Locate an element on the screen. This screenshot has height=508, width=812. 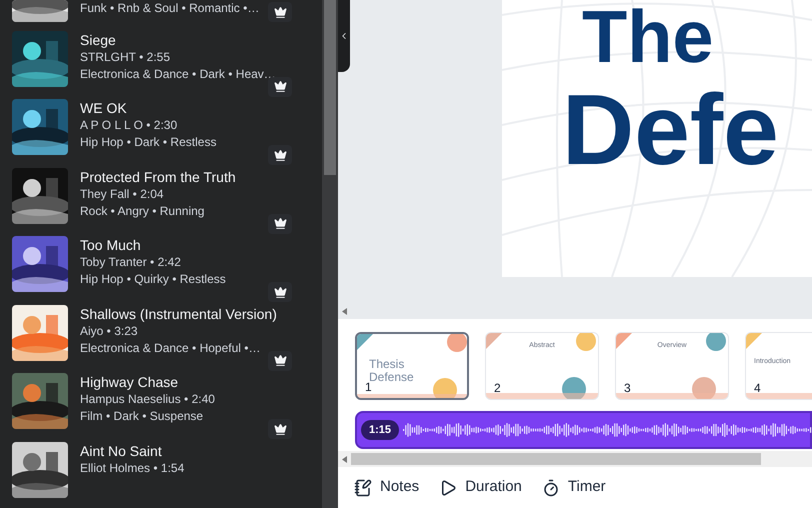
track-artist: STRLGHT • 2:55 is located at coordinates (126, 57).